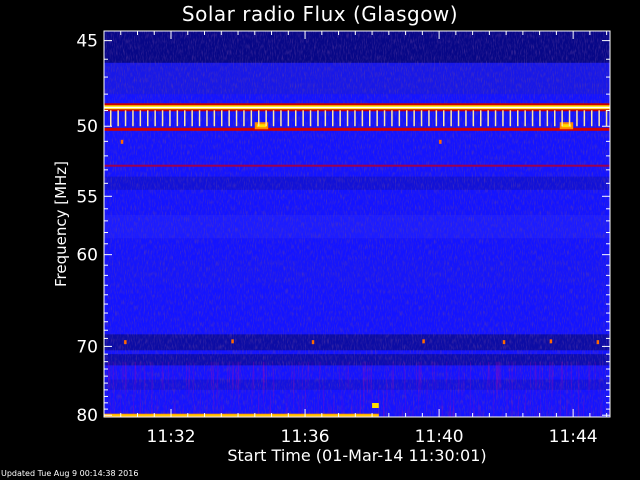 This screenshot has height=480, width=640. Describe the element at coordinates (87, 197) in the screenshot. I see `y-tick-label: 55` at that location.